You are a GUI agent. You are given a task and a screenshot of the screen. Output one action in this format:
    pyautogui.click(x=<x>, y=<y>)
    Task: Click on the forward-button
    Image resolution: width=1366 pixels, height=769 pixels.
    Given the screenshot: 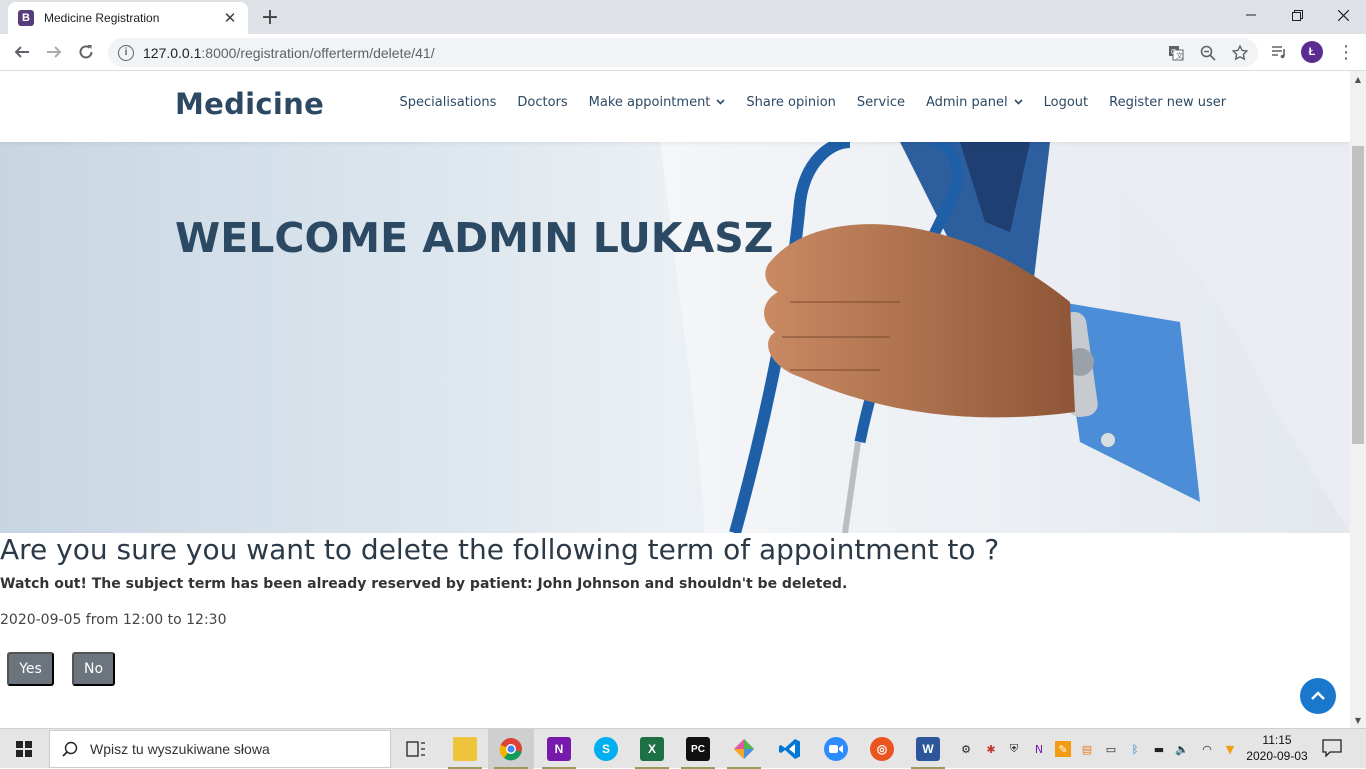 What is the action you would take?
    pyautogui.click(x=54, y=52)
    